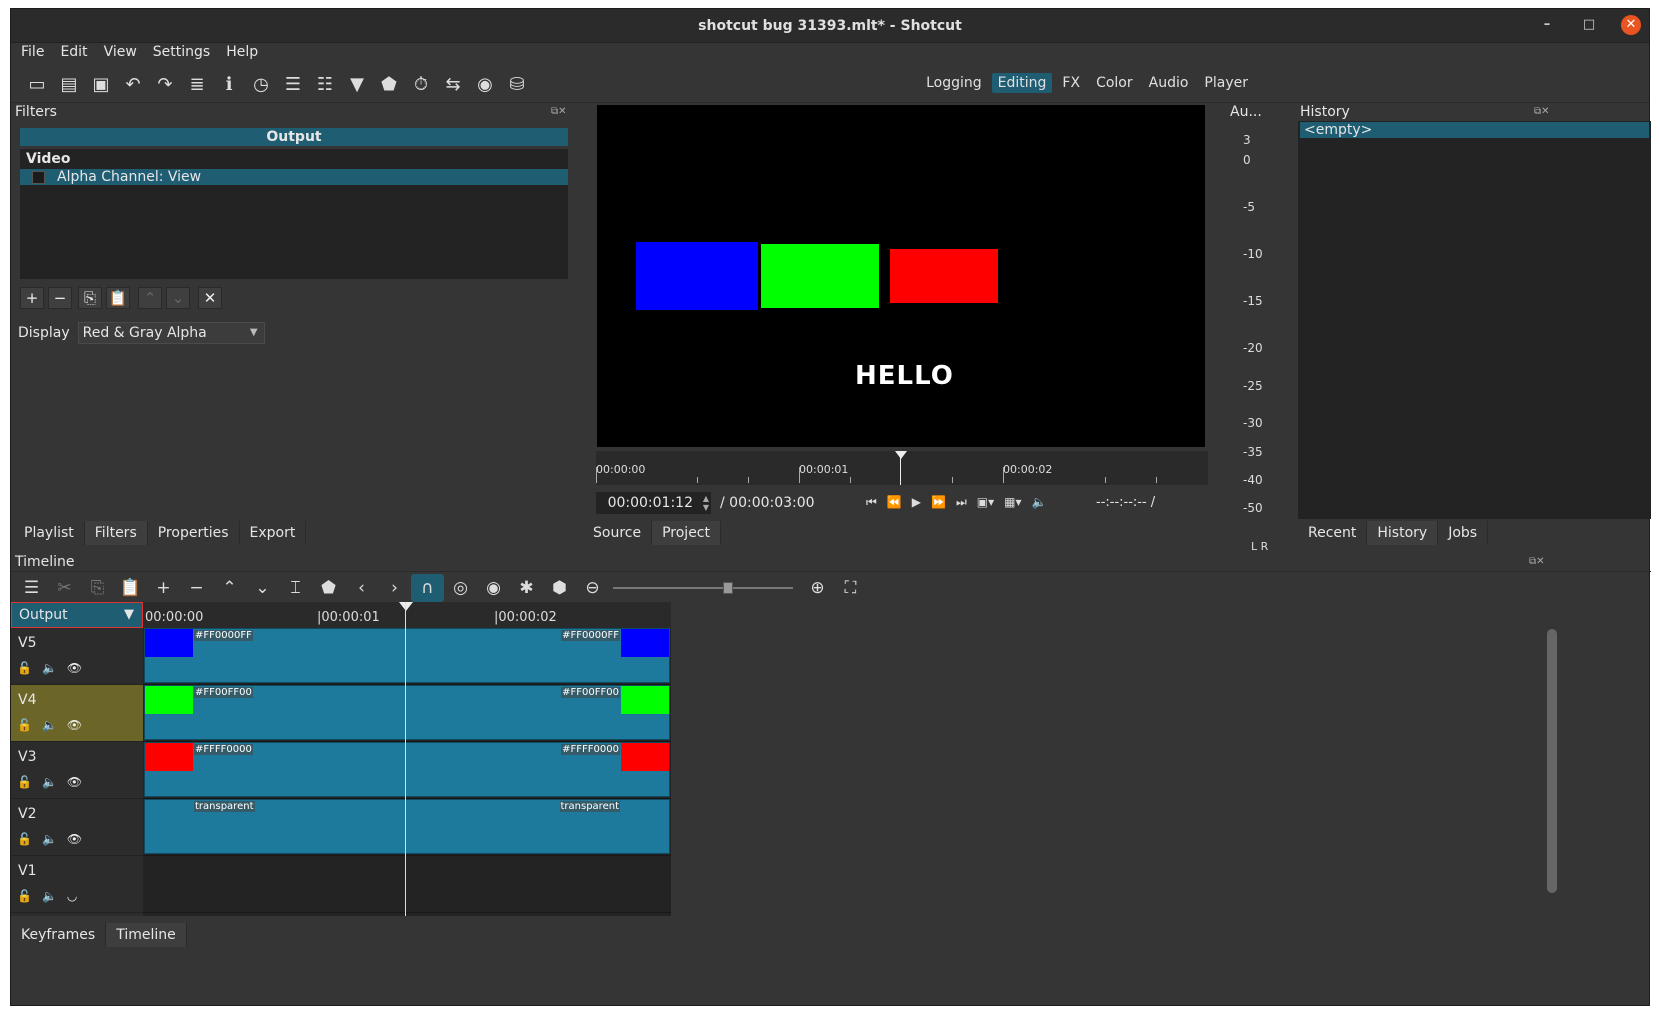  I want to click on tab-keyframes: Keyframes, so click(59, 935).